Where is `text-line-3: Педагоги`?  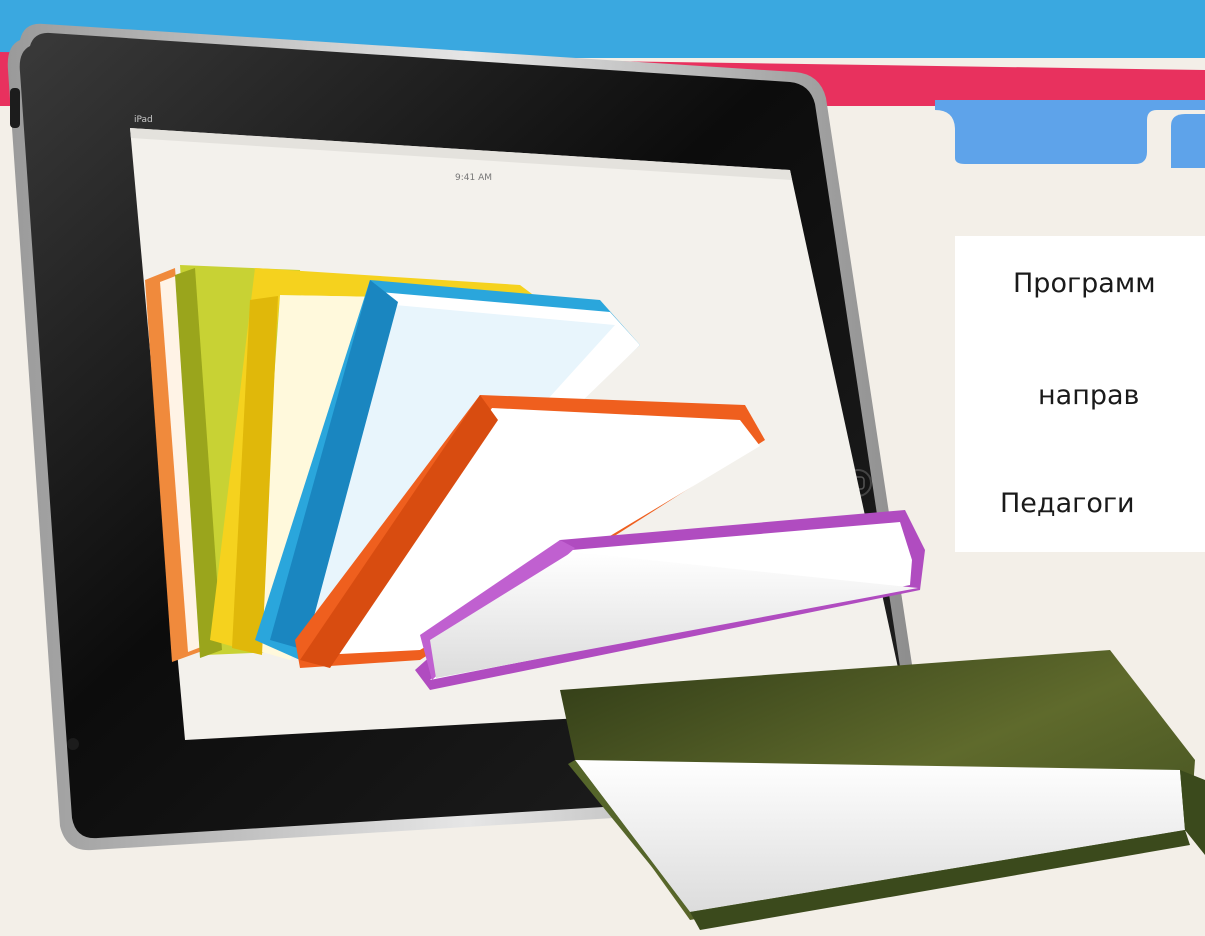
text-line-3: Педагоги is located at coordinates (1067, 503).